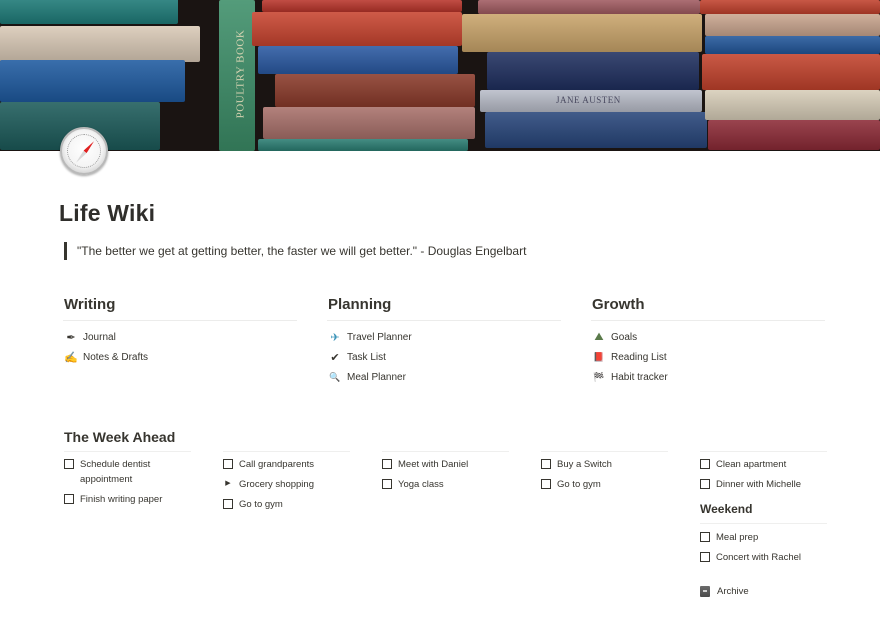 This screenshot has width=880, height=628. I want to click on compass-icon, so click(84, 151).